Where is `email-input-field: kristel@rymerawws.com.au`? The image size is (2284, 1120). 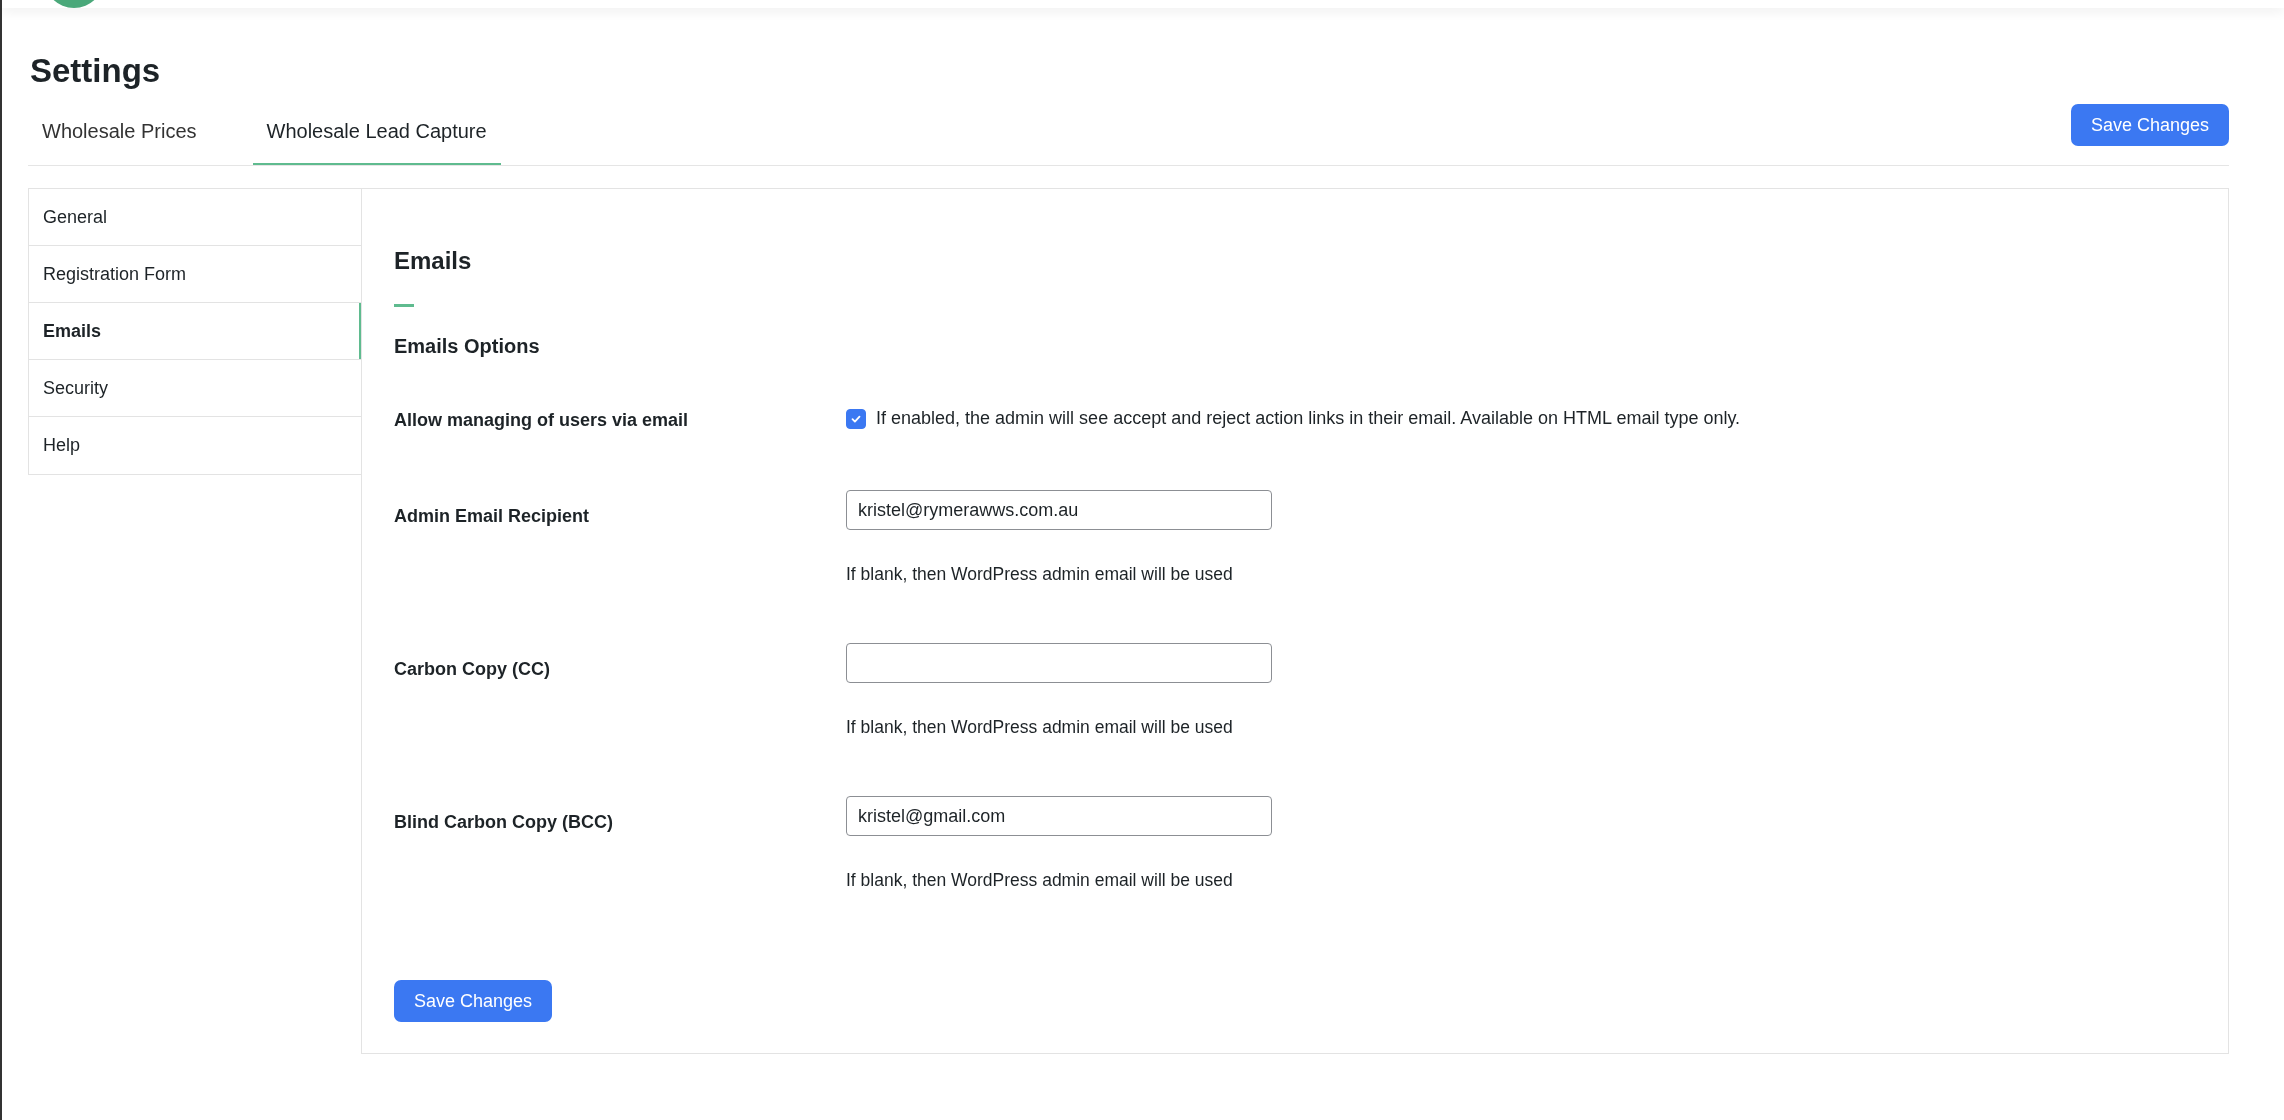
email-input-field: kristel@rymerawws.com.au is located at coordinates (1059, 510).